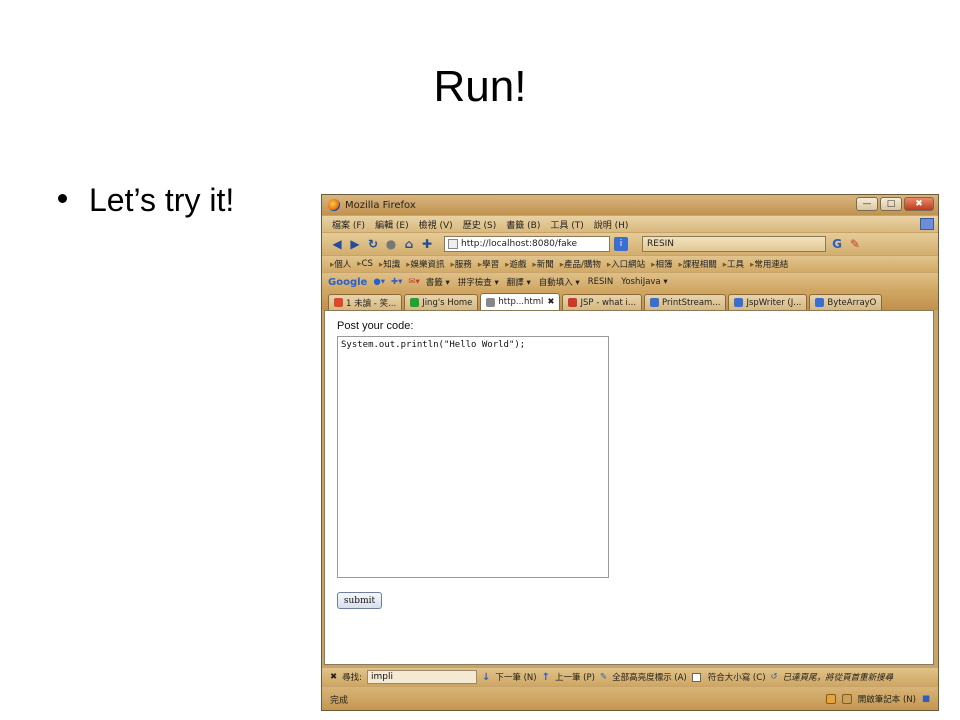 The width and height of the screenshot is (960, 720). What do you see at coordinates (436, 224) in the screenshot?
I see `menu-item: 檢視 (V)` at bounding box center [436, 224].